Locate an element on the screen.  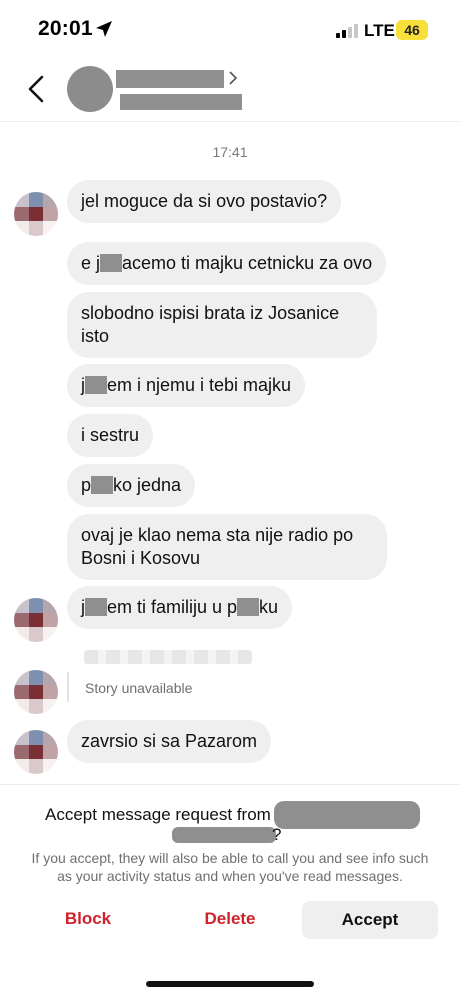
message-text: ku is located at coordinates (269, 607).